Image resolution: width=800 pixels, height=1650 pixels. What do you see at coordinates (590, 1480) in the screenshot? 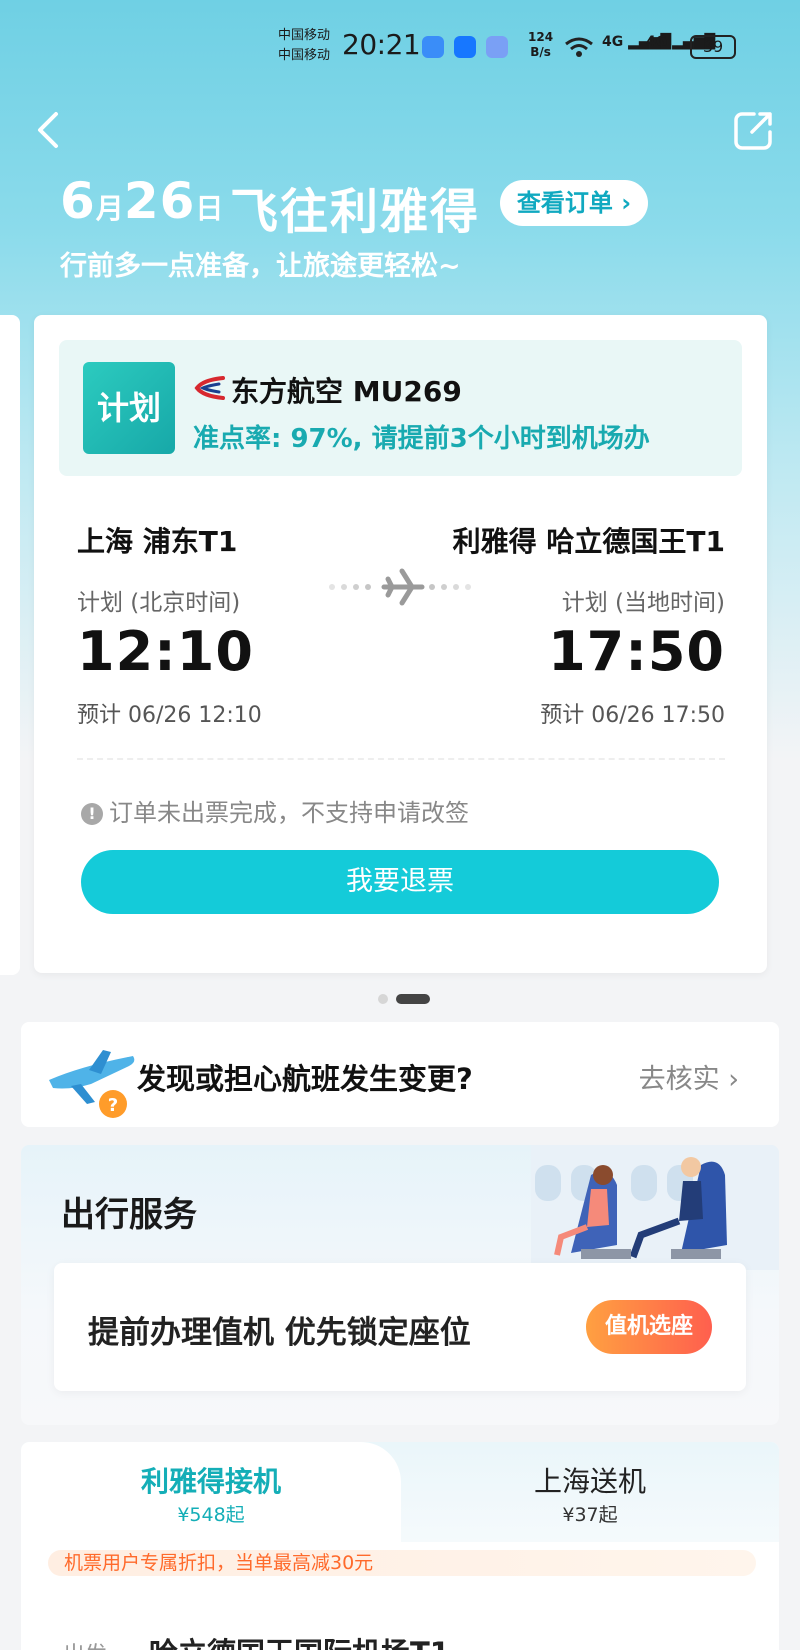
I see `tab-dropoff-label: 上海送机` at bounding box center [590, 1480].